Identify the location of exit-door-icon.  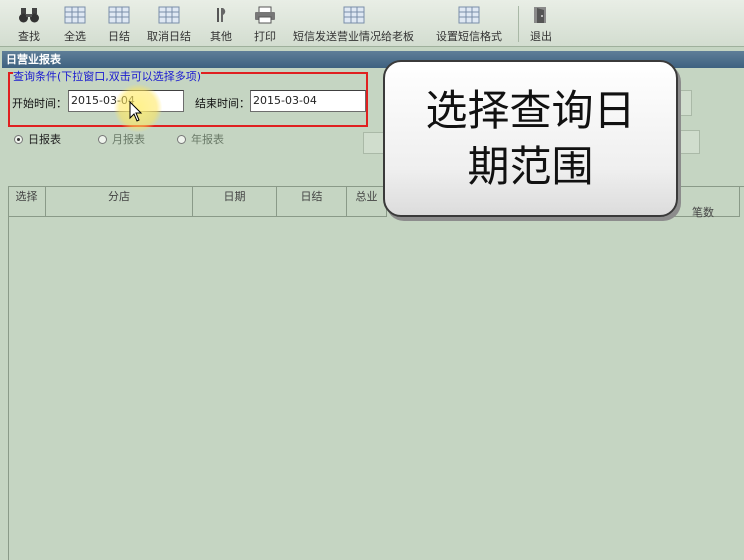
(541, 15).